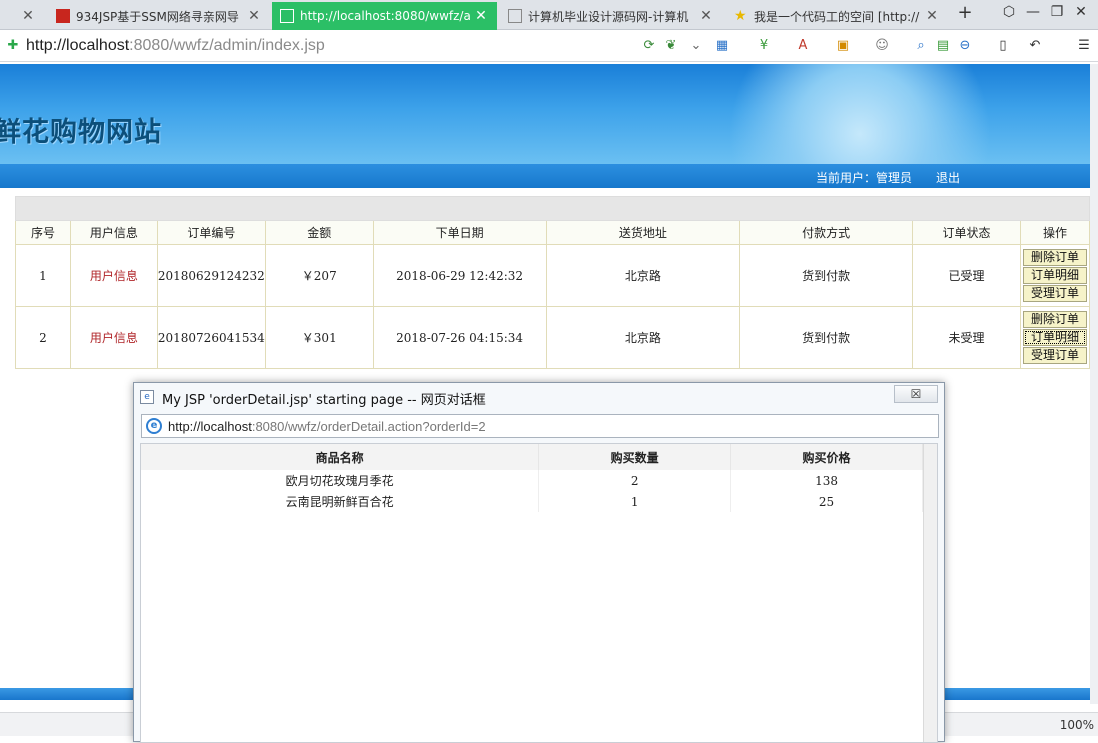 The image size is (1098, 743). I want to click on translate-icon: A, so click(803, 46).